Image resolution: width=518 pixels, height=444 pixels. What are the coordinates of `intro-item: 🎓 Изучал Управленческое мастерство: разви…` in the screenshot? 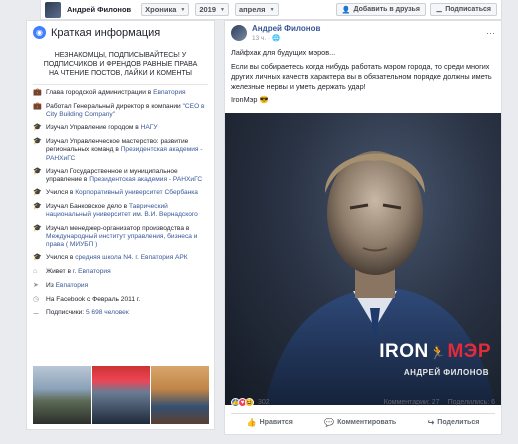 It's located at (120, 150).